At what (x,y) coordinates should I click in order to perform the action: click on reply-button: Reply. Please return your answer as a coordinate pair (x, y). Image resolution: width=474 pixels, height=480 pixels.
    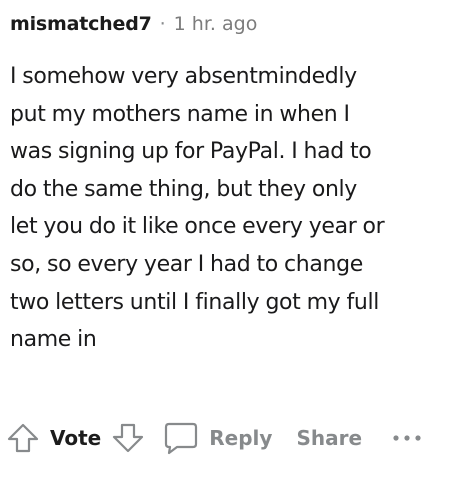
    Looking at the image, I should click on (217, 438).